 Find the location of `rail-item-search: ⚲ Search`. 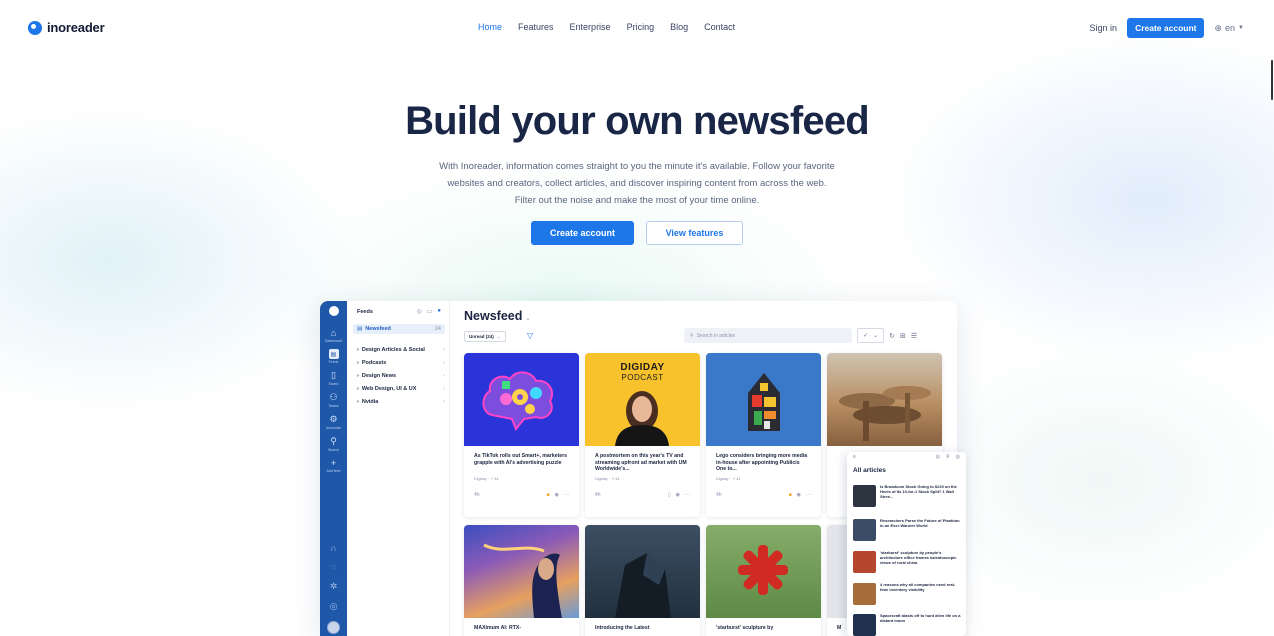

rail-item-search: ⚲ Search is located at coordinates (333, 444).